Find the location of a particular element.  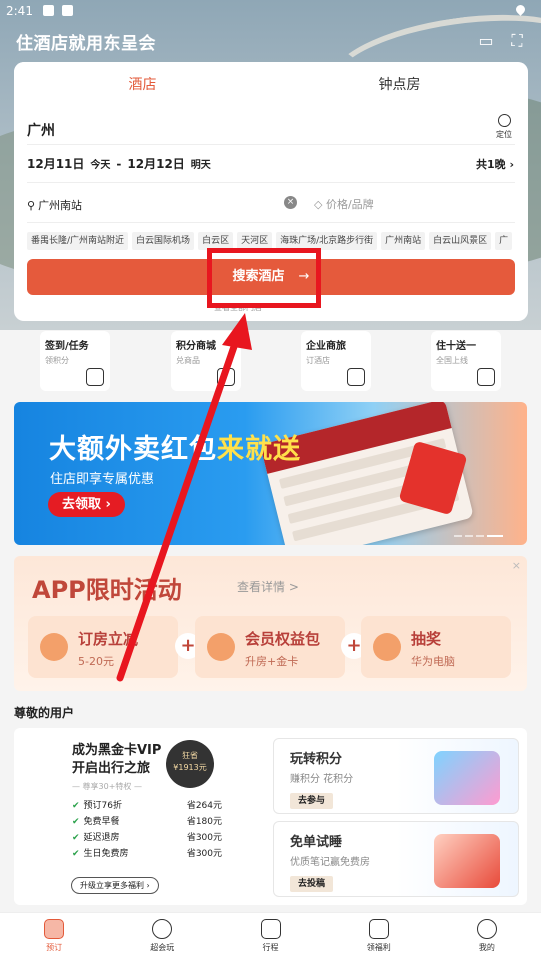

status-bar: 2:41 is located at coordinates (270, 12).